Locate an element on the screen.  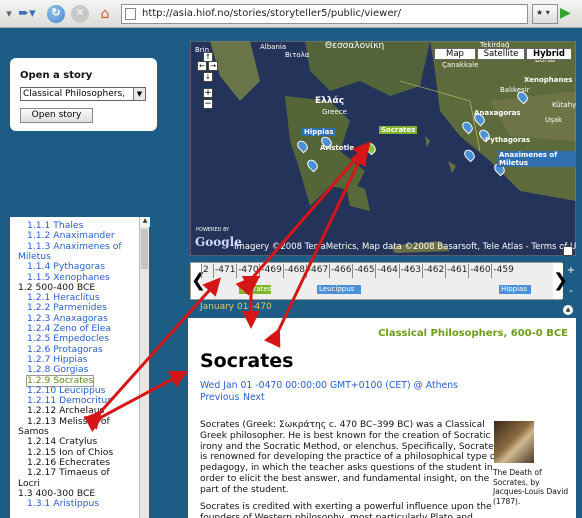
map-place-label: Ελλάς is located at coordinates (330, 101).